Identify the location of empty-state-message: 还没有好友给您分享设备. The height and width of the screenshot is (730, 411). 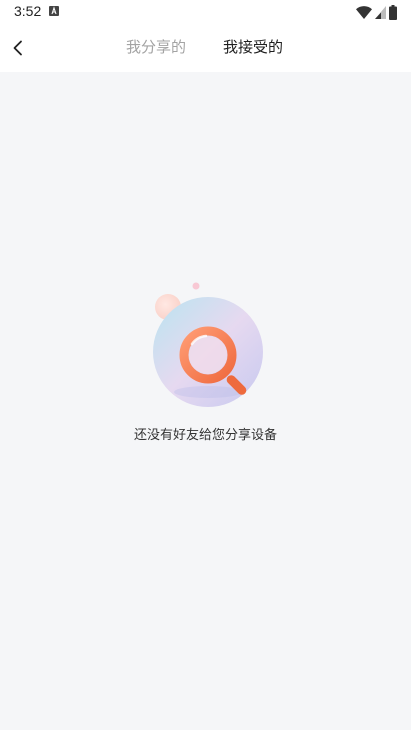
(205, 435).